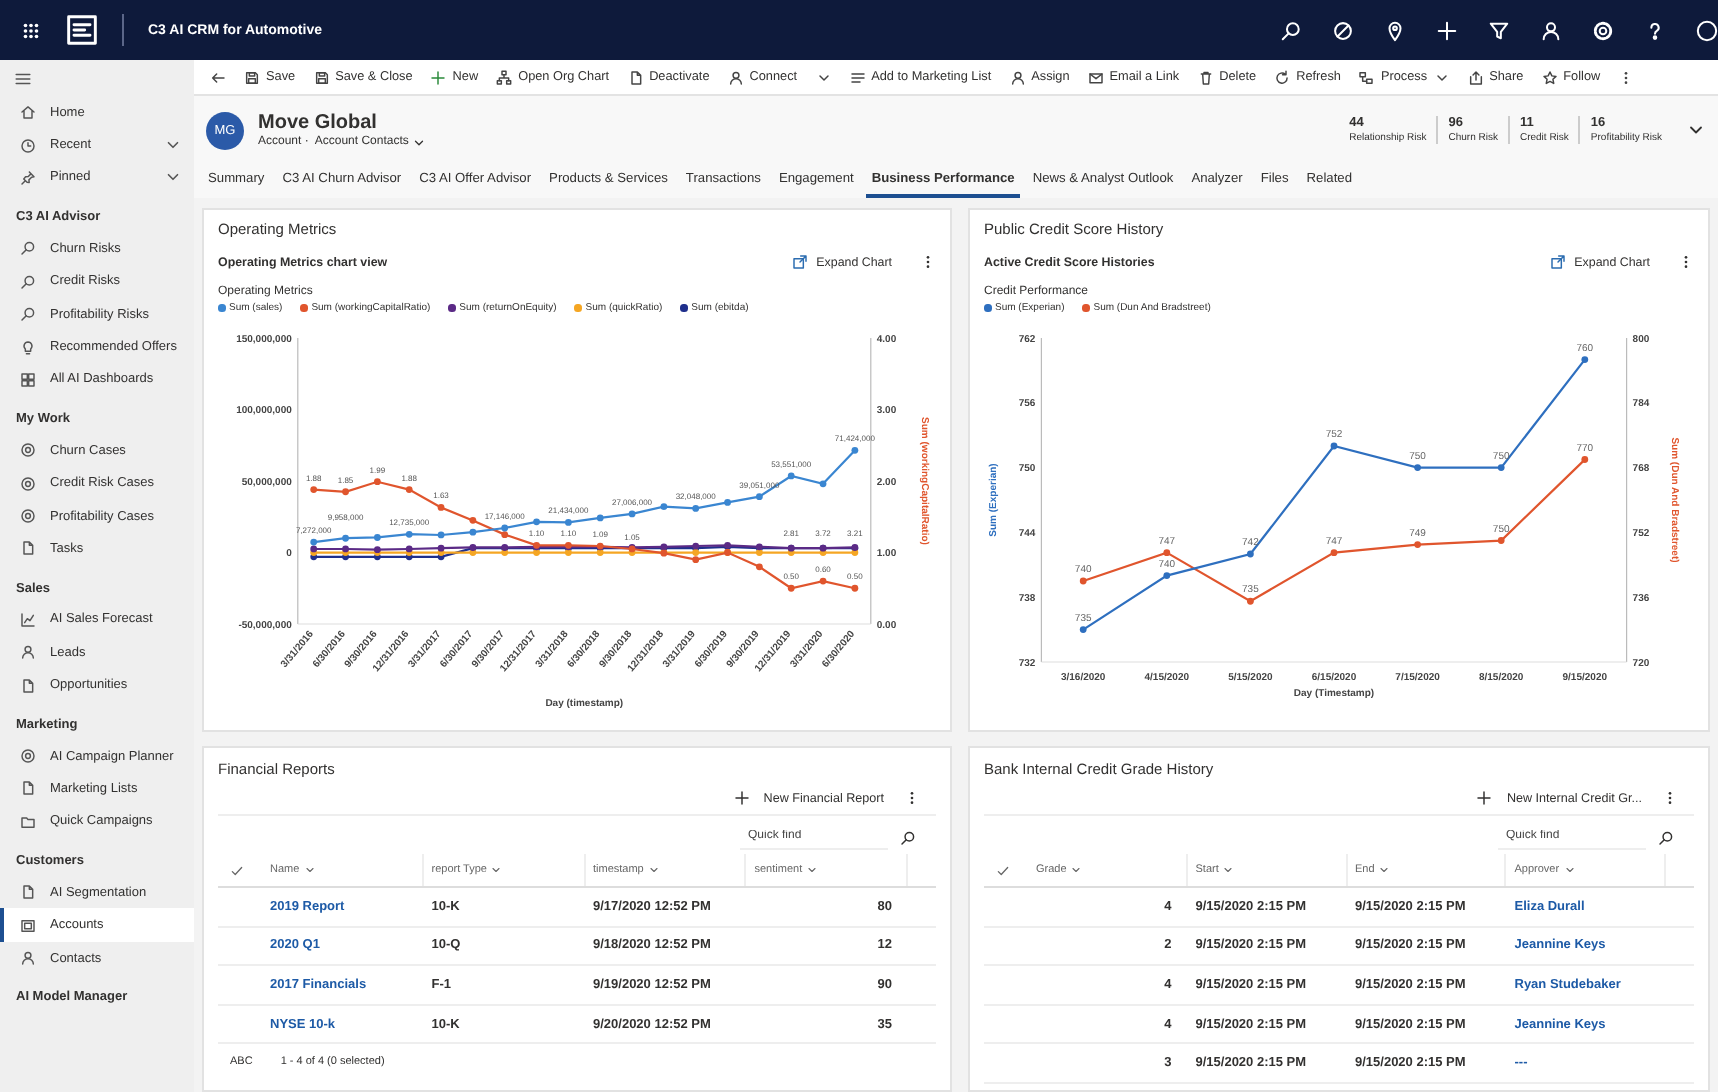 The height and width of the screenshot is (1092, 1718). What do you see at coordinates (28, 925) in the screenshot?
I see `card-icon` at bounding box center [28, 925].